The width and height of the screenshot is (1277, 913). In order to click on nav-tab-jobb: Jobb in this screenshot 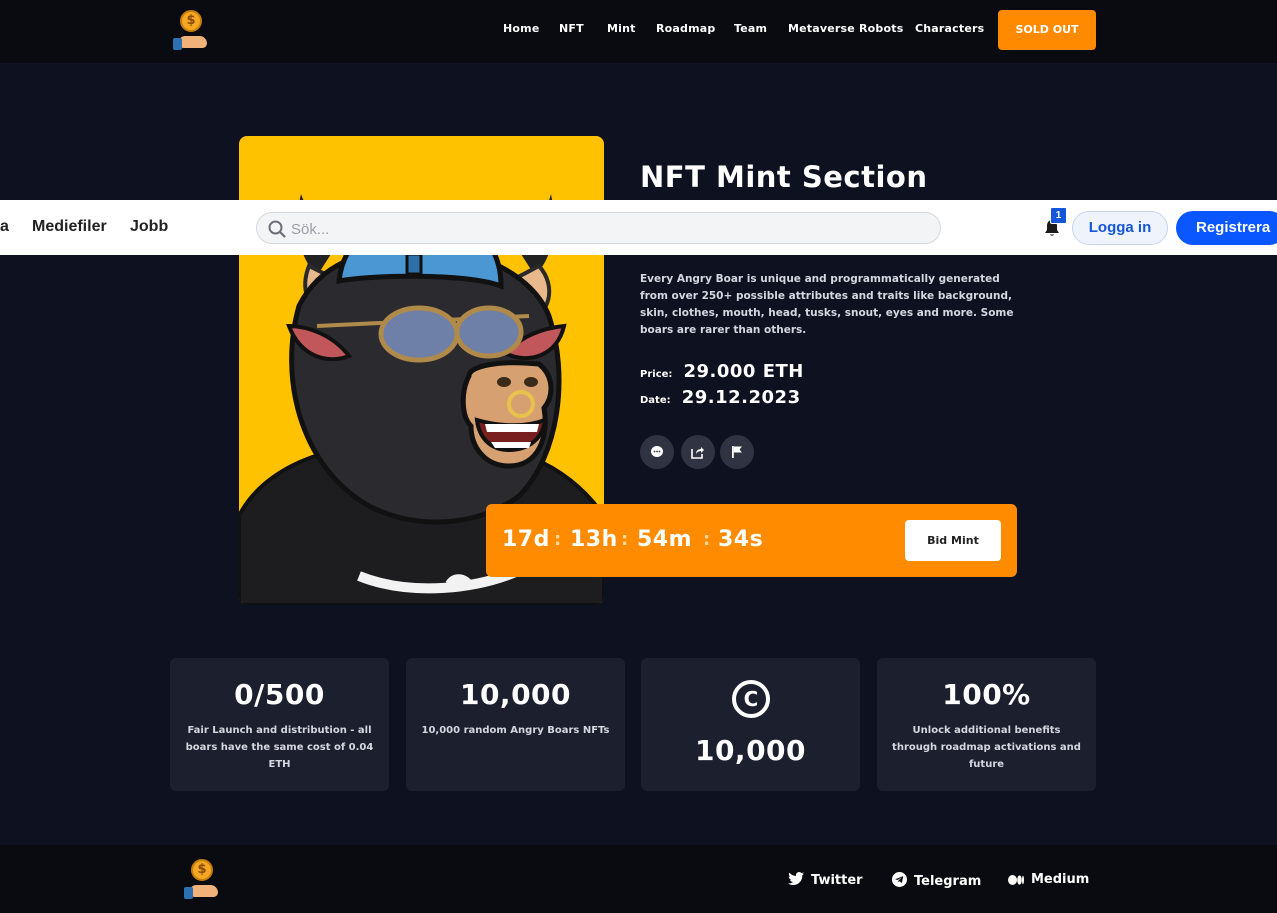, I will do `click(149, 227)`.